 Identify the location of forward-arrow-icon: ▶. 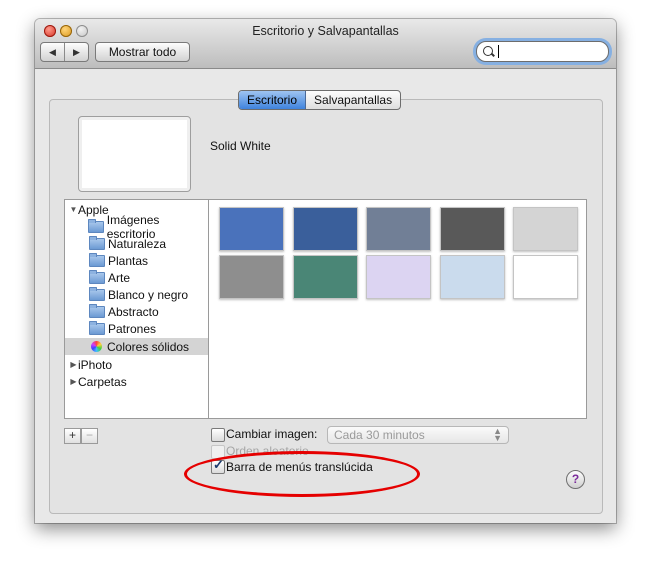
(76, 51).